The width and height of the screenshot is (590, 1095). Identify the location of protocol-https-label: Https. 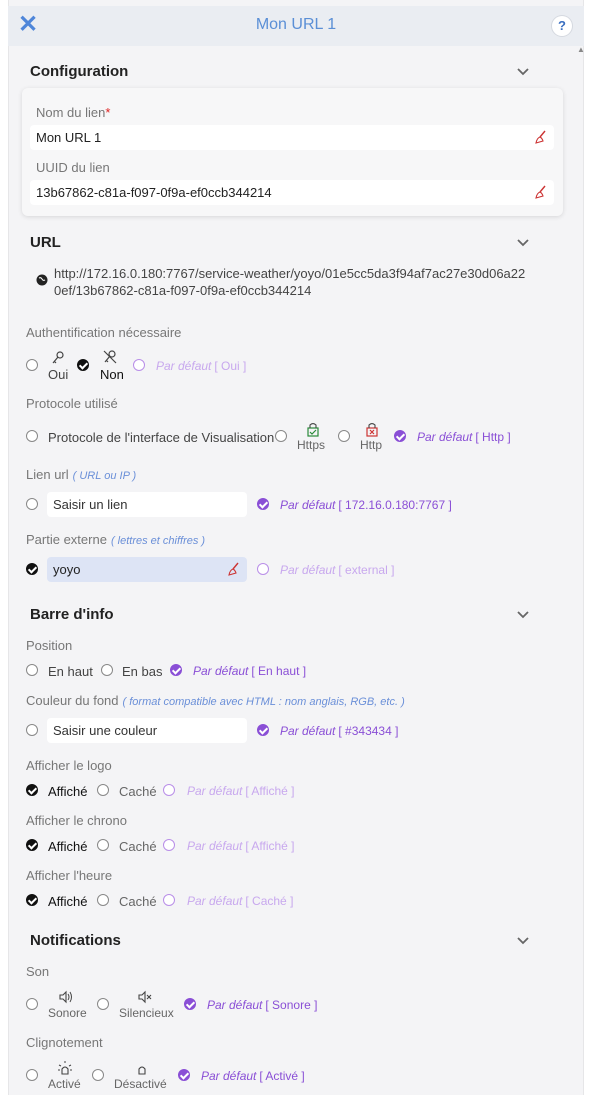
(311, 445).